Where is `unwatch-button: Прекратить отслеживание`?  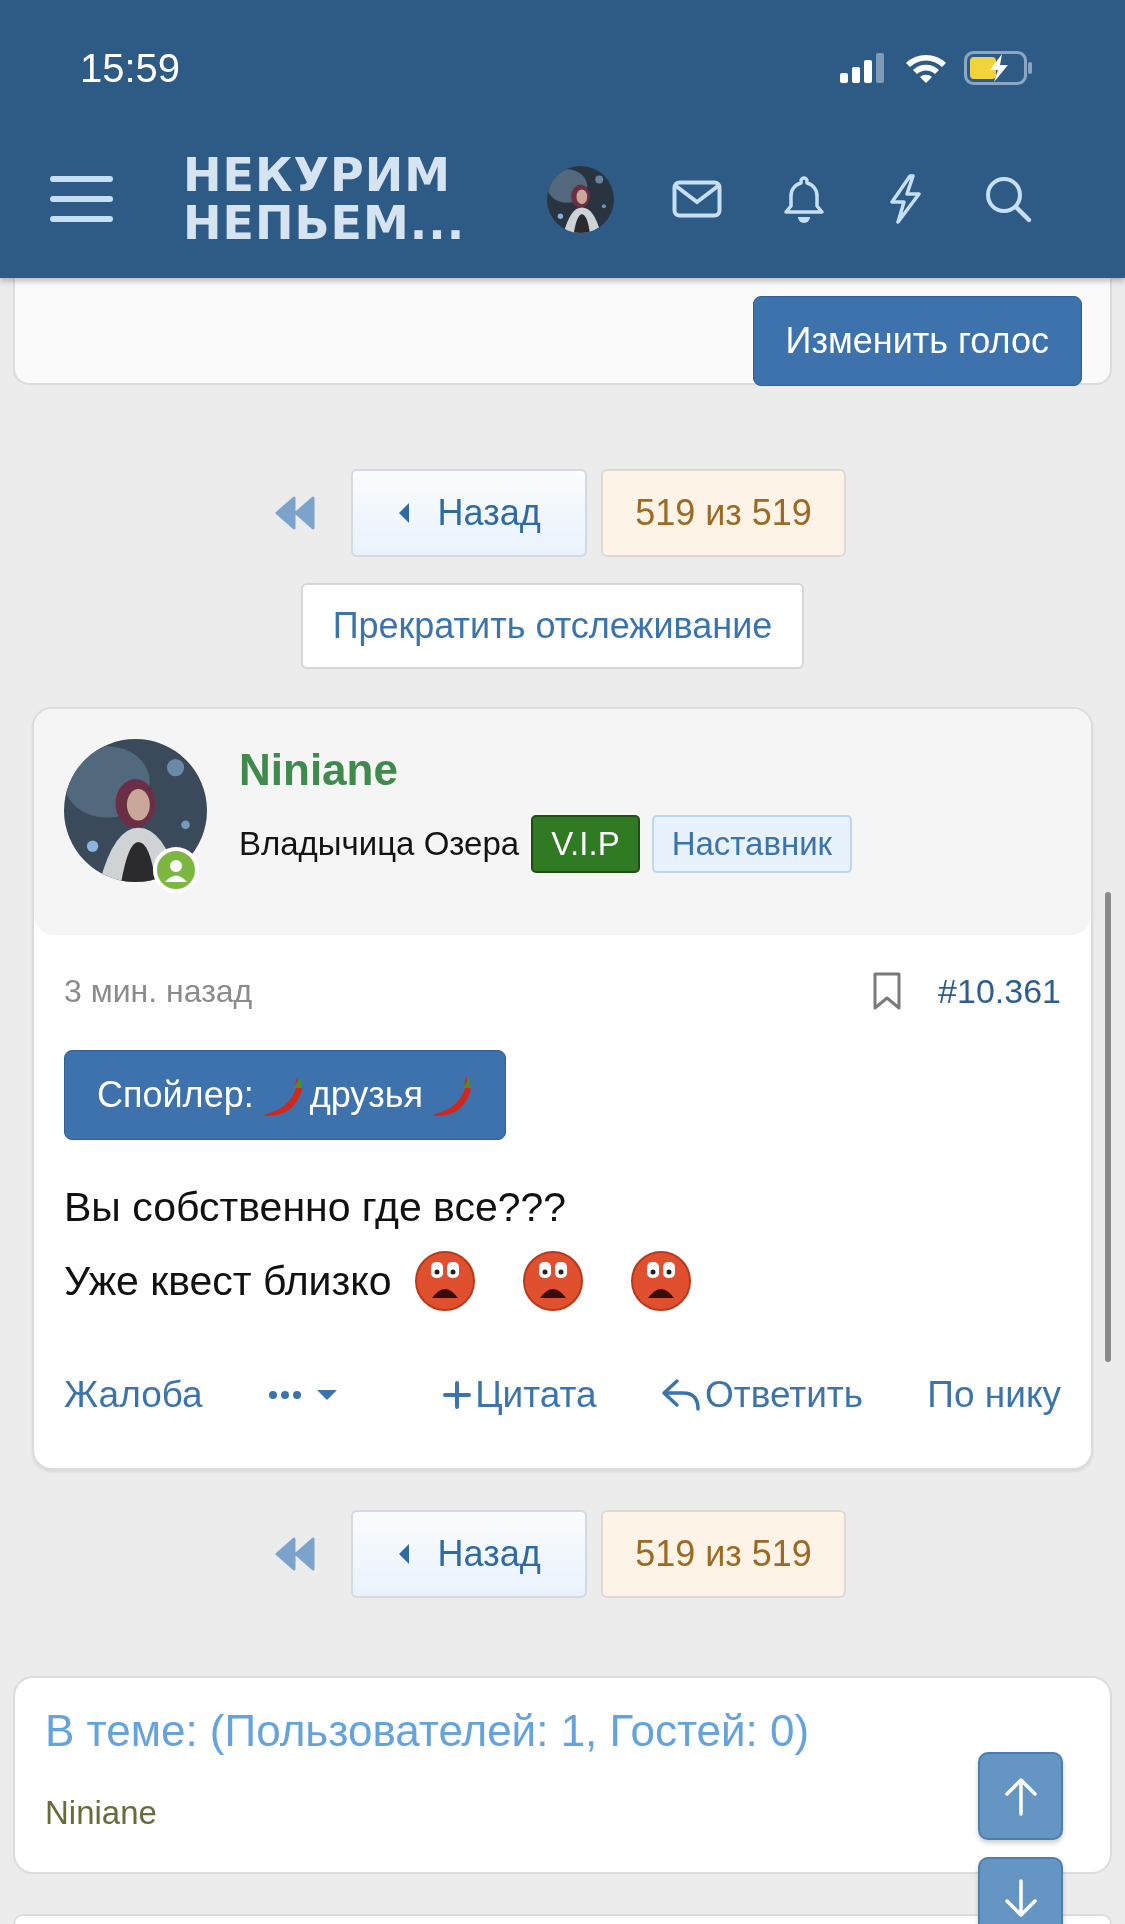 unwatch-button: Прекратить отслеживание is located at coordinates (552, 626).